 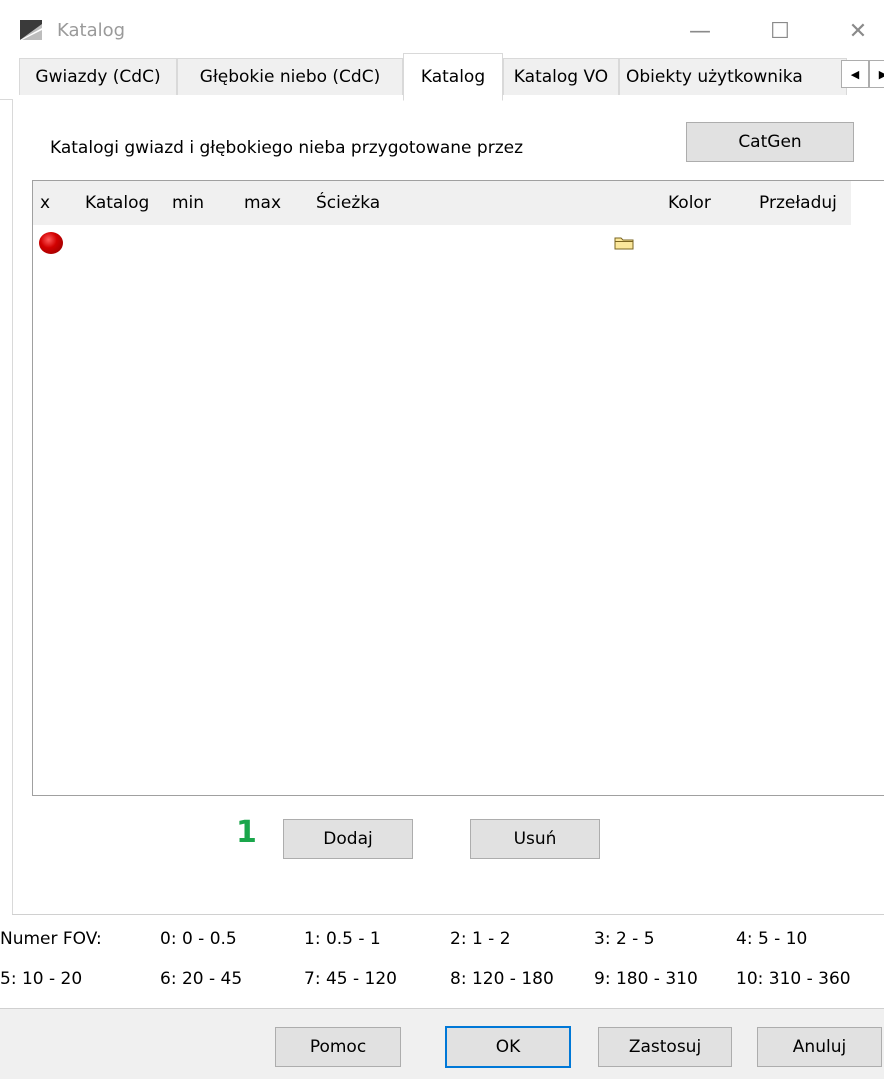 What do you see at coordinates (819, 1047) in the screenshot?
I see `cancel-button: Anuluj` at bounding box center [819, 1047].